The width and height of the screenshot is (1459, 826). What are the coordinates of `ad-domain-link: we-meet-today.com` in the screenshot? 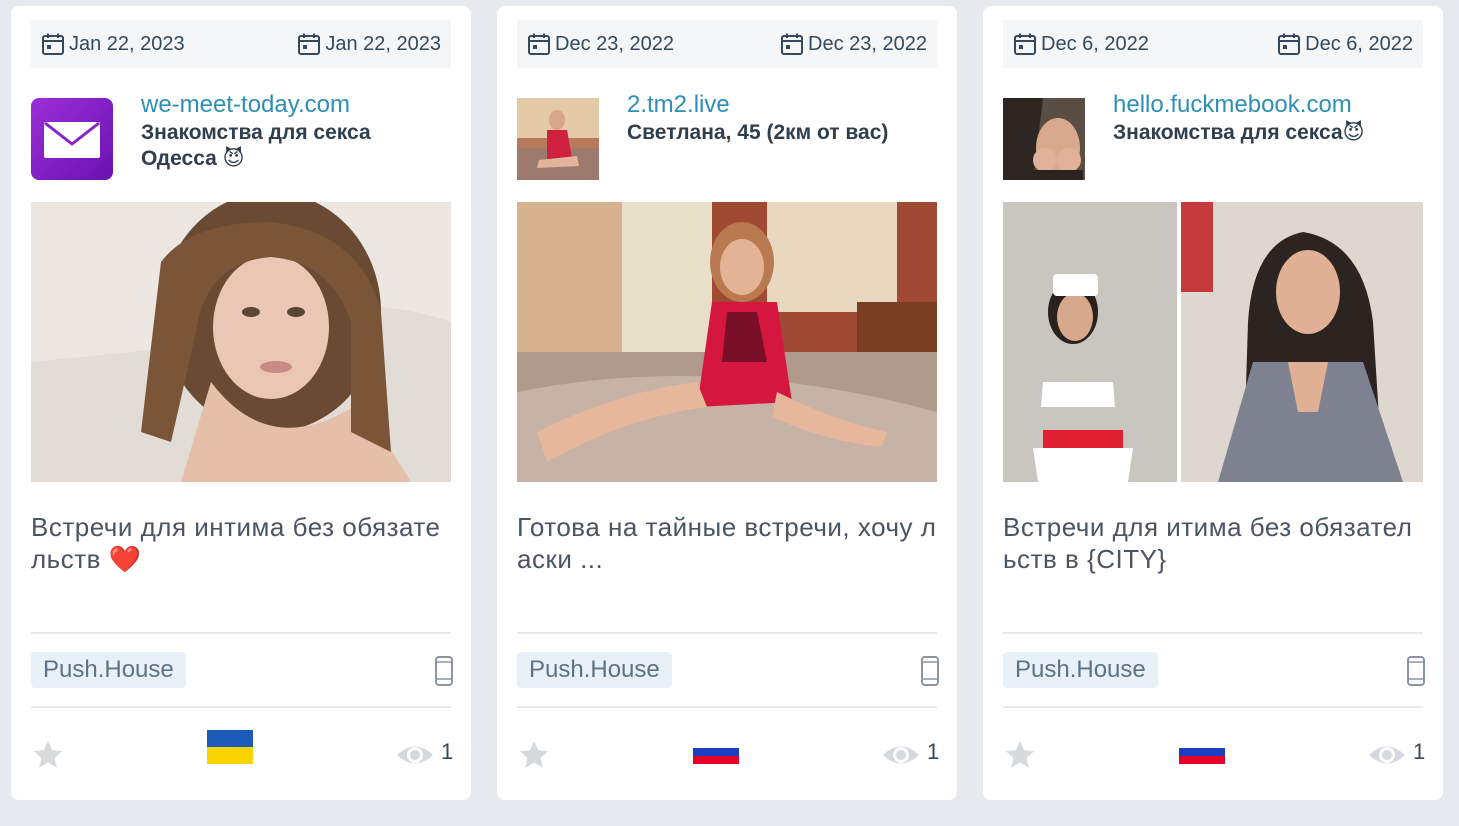 It's located at (291, 105).